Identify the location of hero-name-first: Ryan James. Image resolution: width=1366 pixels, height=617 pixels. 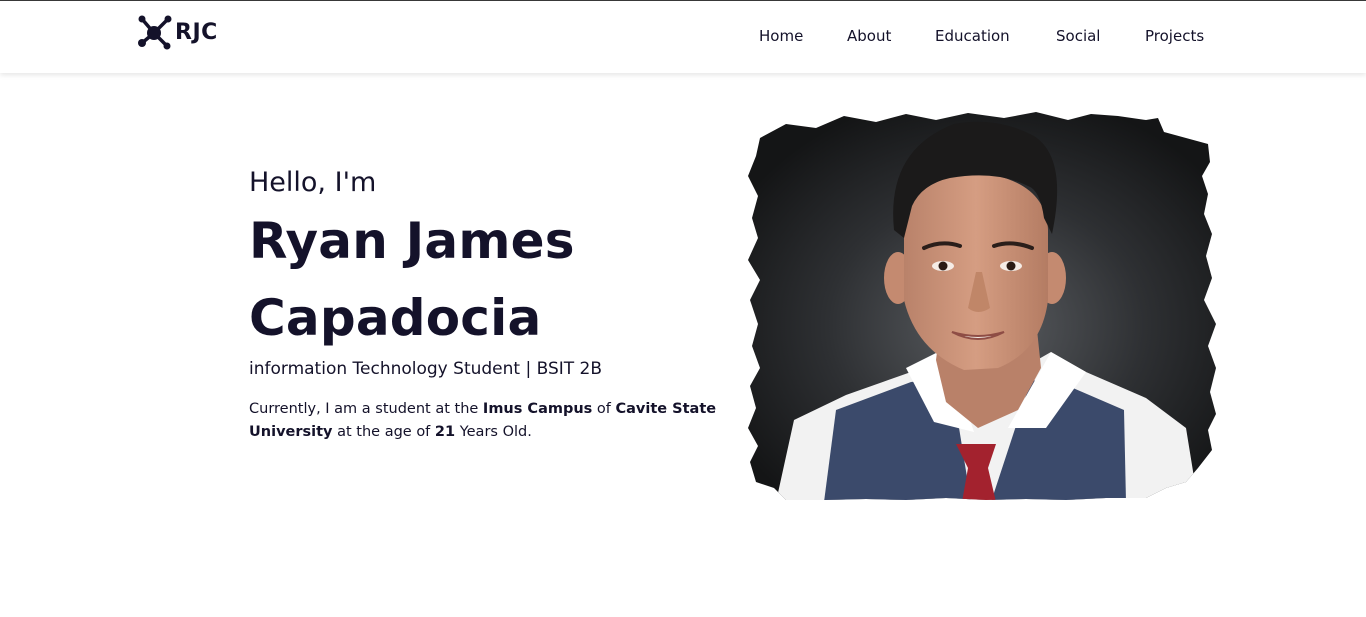
(412, 241).